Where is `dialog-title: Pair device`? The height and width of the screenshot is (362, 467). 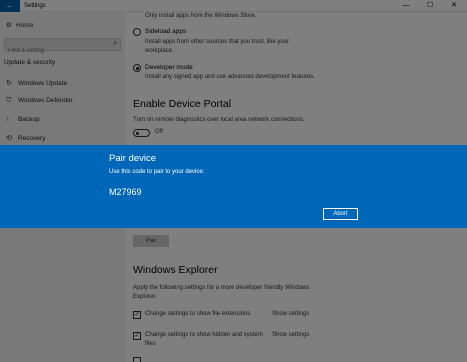 dialog-title: Pair device is located at coordinates (132, 158).